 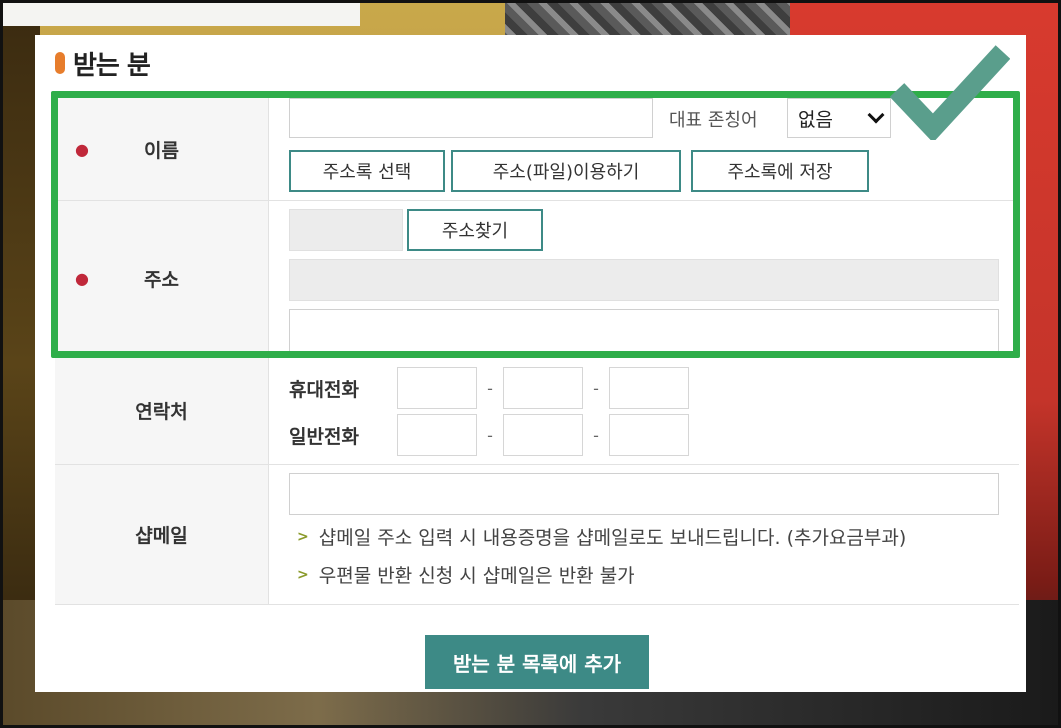 I want to click on shopmail-label: 샵메일, so click(x=161, y=536).